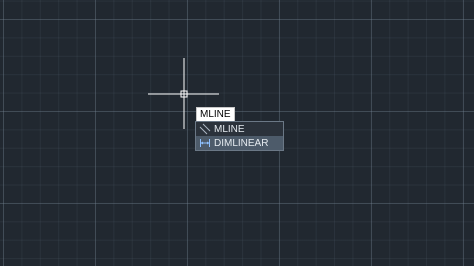 The image size is (474, 266). Describe the element at coordinates (229, 129) in the screenshot. I see `autocomplete-item-label: MLINE` at that location.